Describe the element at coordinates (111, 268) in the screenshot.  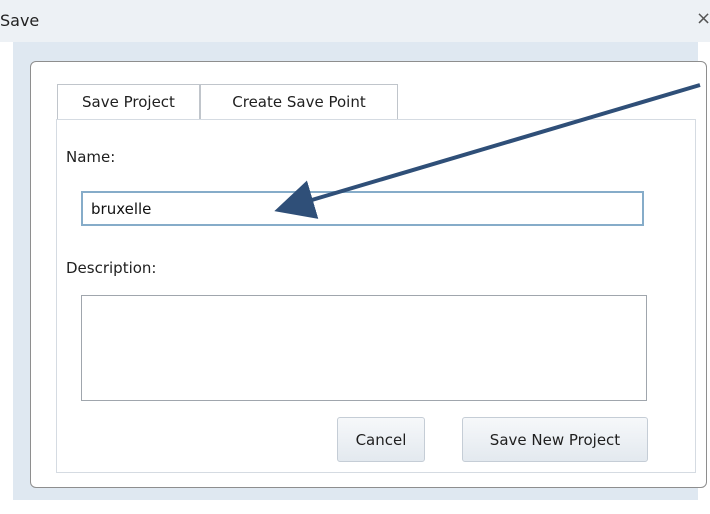
I see `description-label: Description:` at that location.